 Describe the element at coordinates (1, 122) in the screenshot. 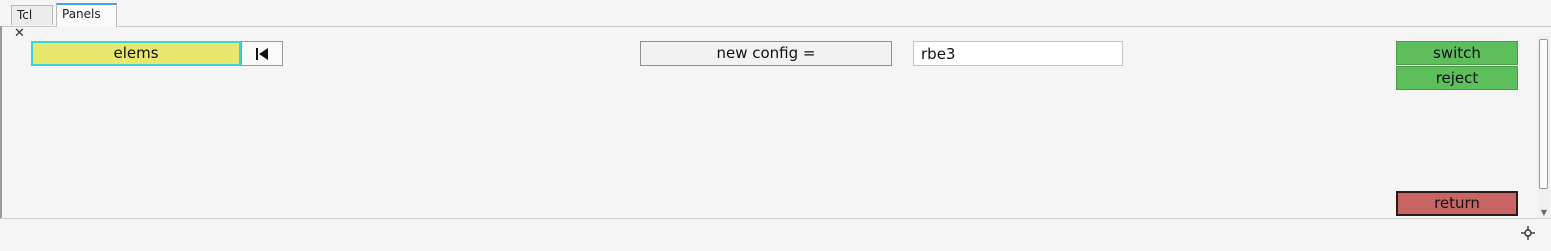

I see `panel-left-border` at that location.